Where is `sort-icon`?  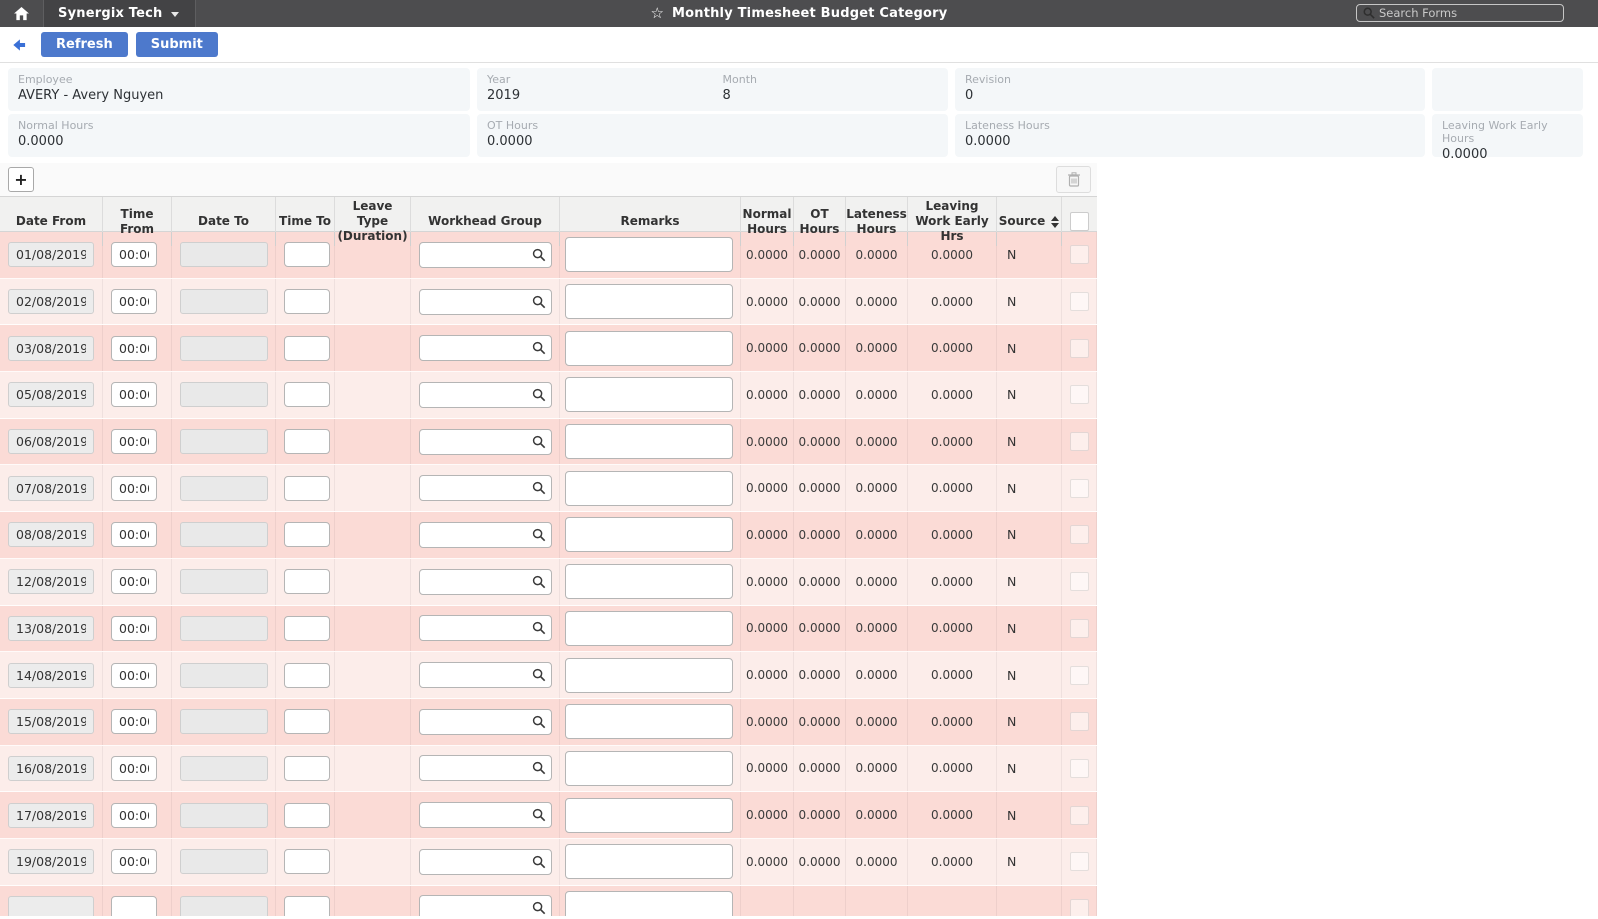 sort-icon is located at coordinates (1055, 221).